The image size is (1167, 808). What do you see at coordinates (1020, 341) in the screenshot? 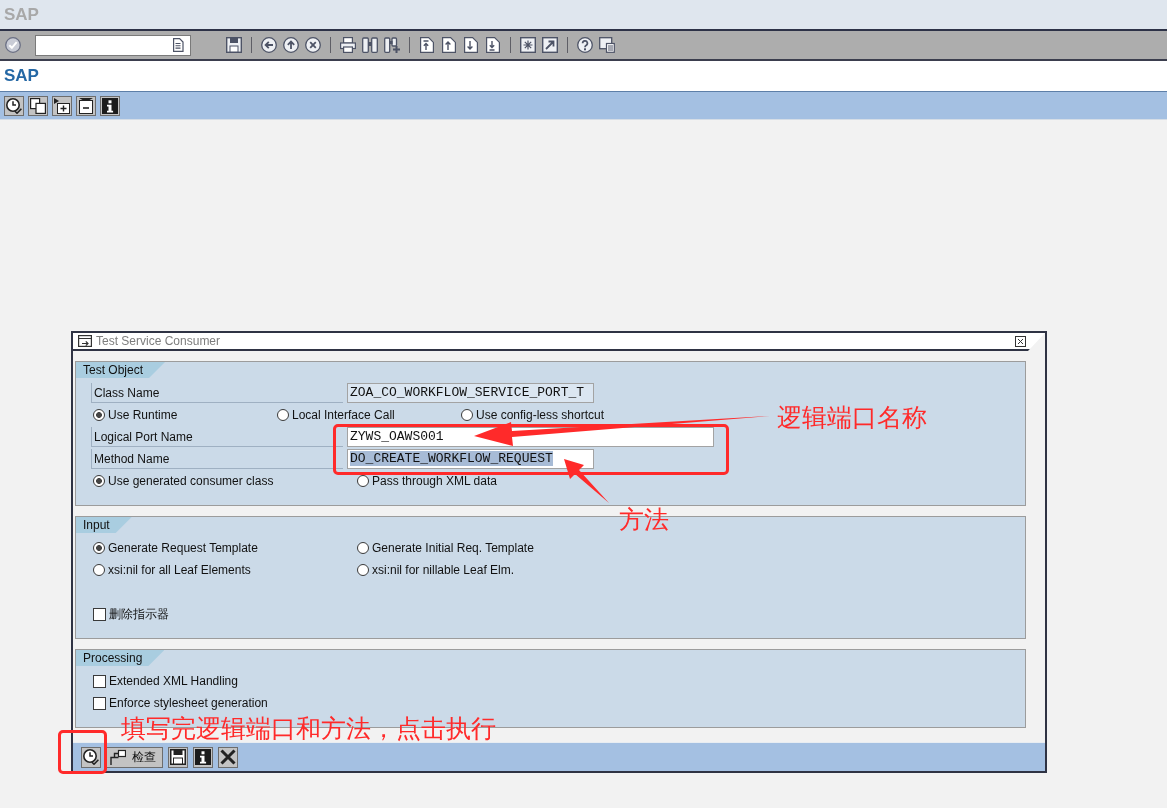
I see `close-icon` at bounding box center [1020, 341].